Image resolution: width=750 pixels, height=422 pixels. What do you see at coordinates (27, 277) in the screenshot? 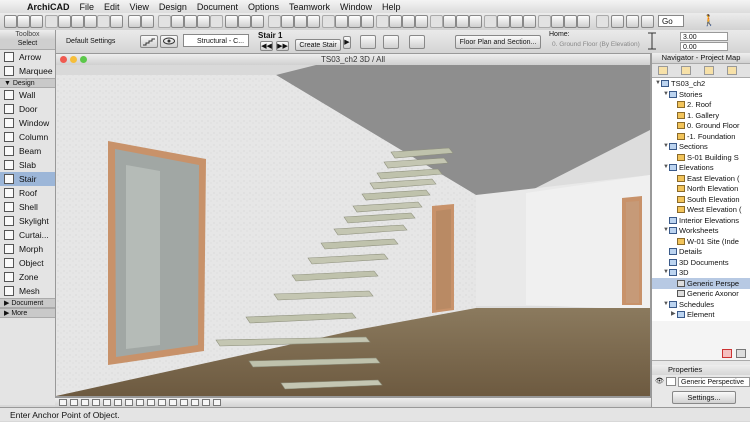
I see `tool-zone: Zone` at bounding box center [27, 277].